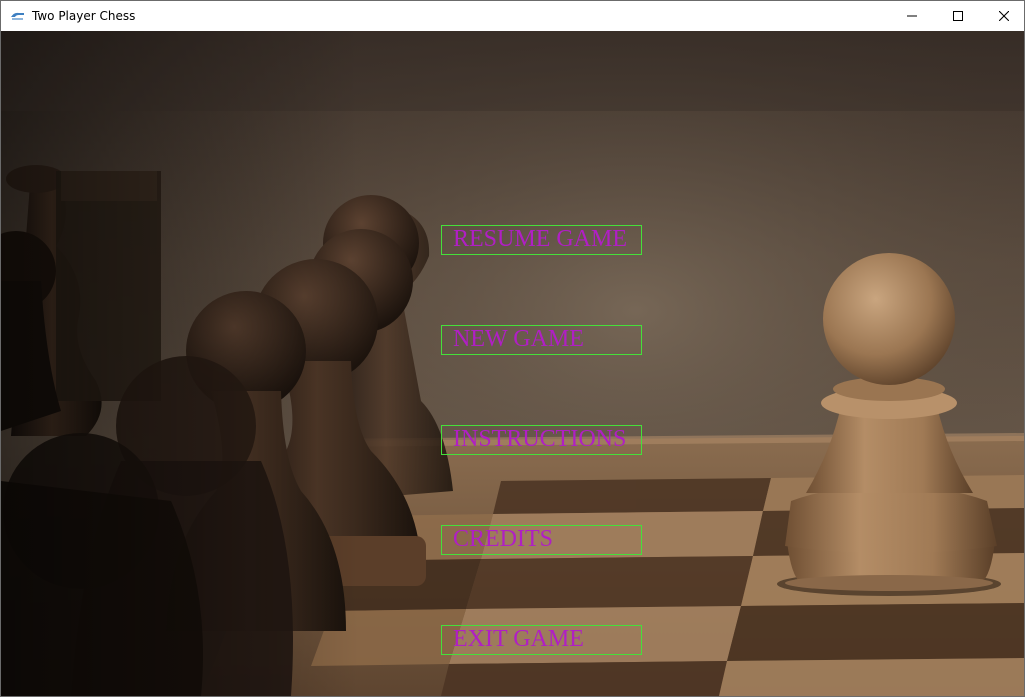 This screenshot has height=697, width=1025. I want to click on resume-game-button: RESUME GAME, so click(541, 240).